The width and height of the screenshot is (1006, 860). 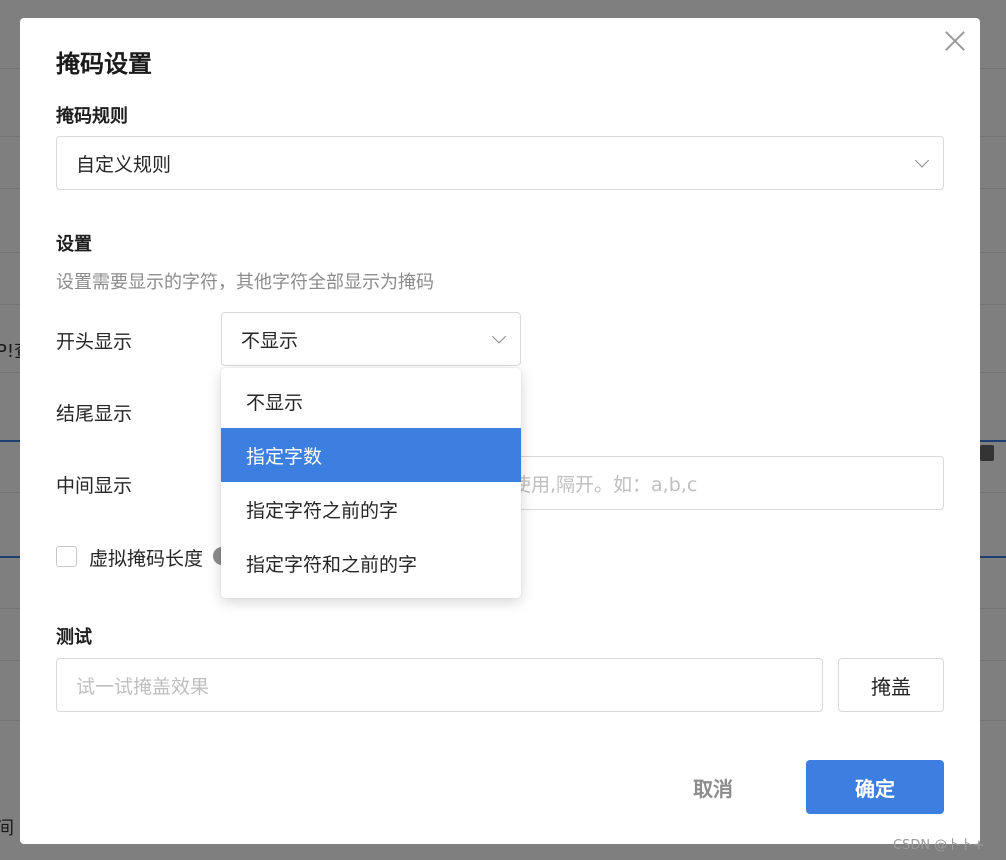 What do you see at coordinates (875, 787) in the screenshot?
I see `confirm-button: 确定` at bounding box center [875, 787].